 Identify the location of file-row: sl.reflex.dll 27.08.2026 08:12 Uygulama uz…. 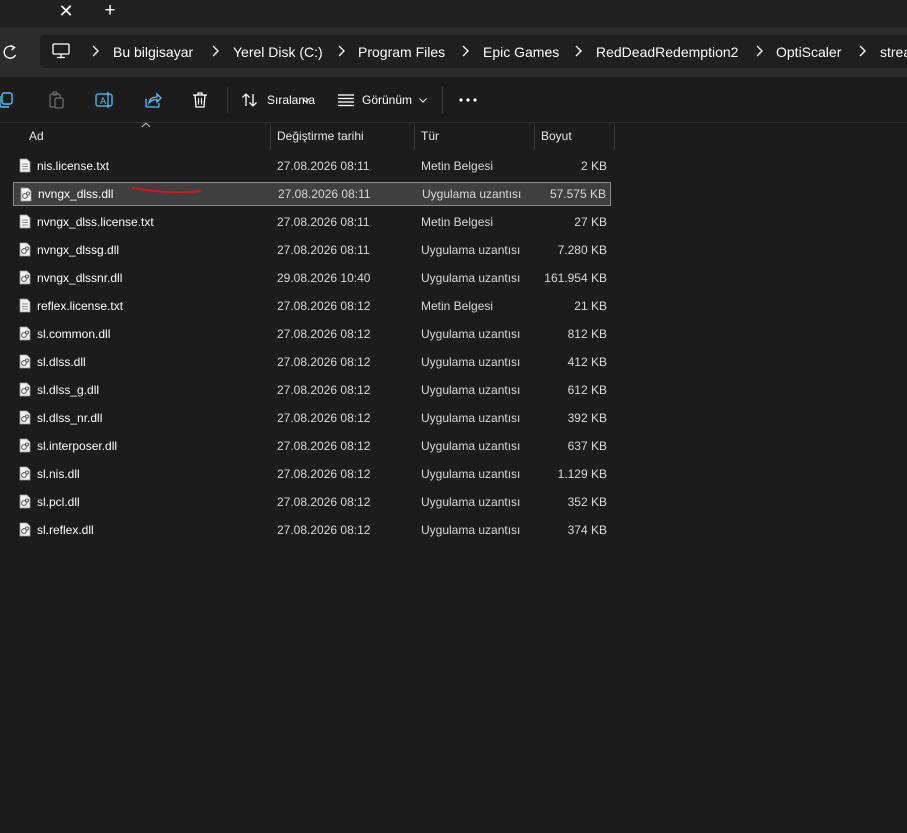
(312, 530).